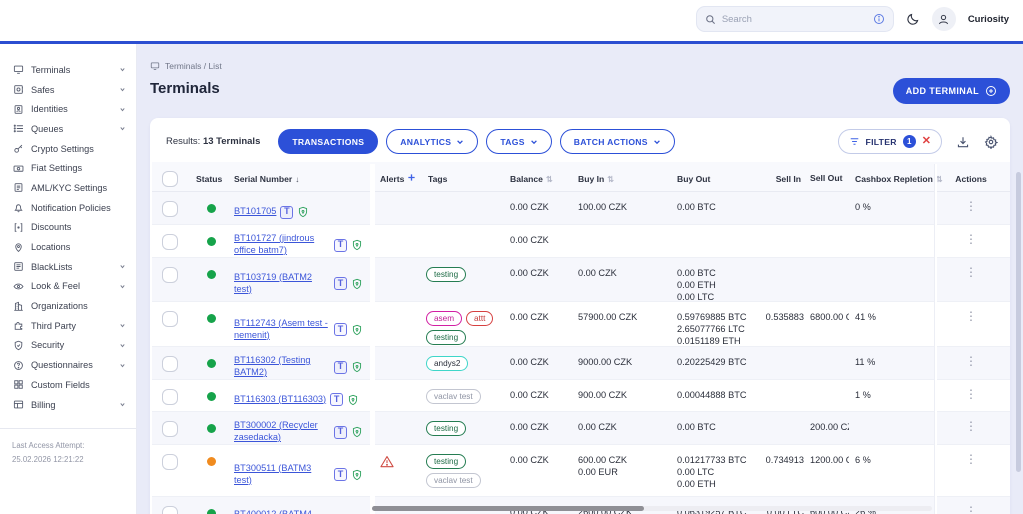 Image resolution: width=1023 pixels, height=514 pixels. What do you see at coordinates (926, 141) in the screenshot?
I see `filter-clear-icon: ✕` at bounding box center [926, 141].